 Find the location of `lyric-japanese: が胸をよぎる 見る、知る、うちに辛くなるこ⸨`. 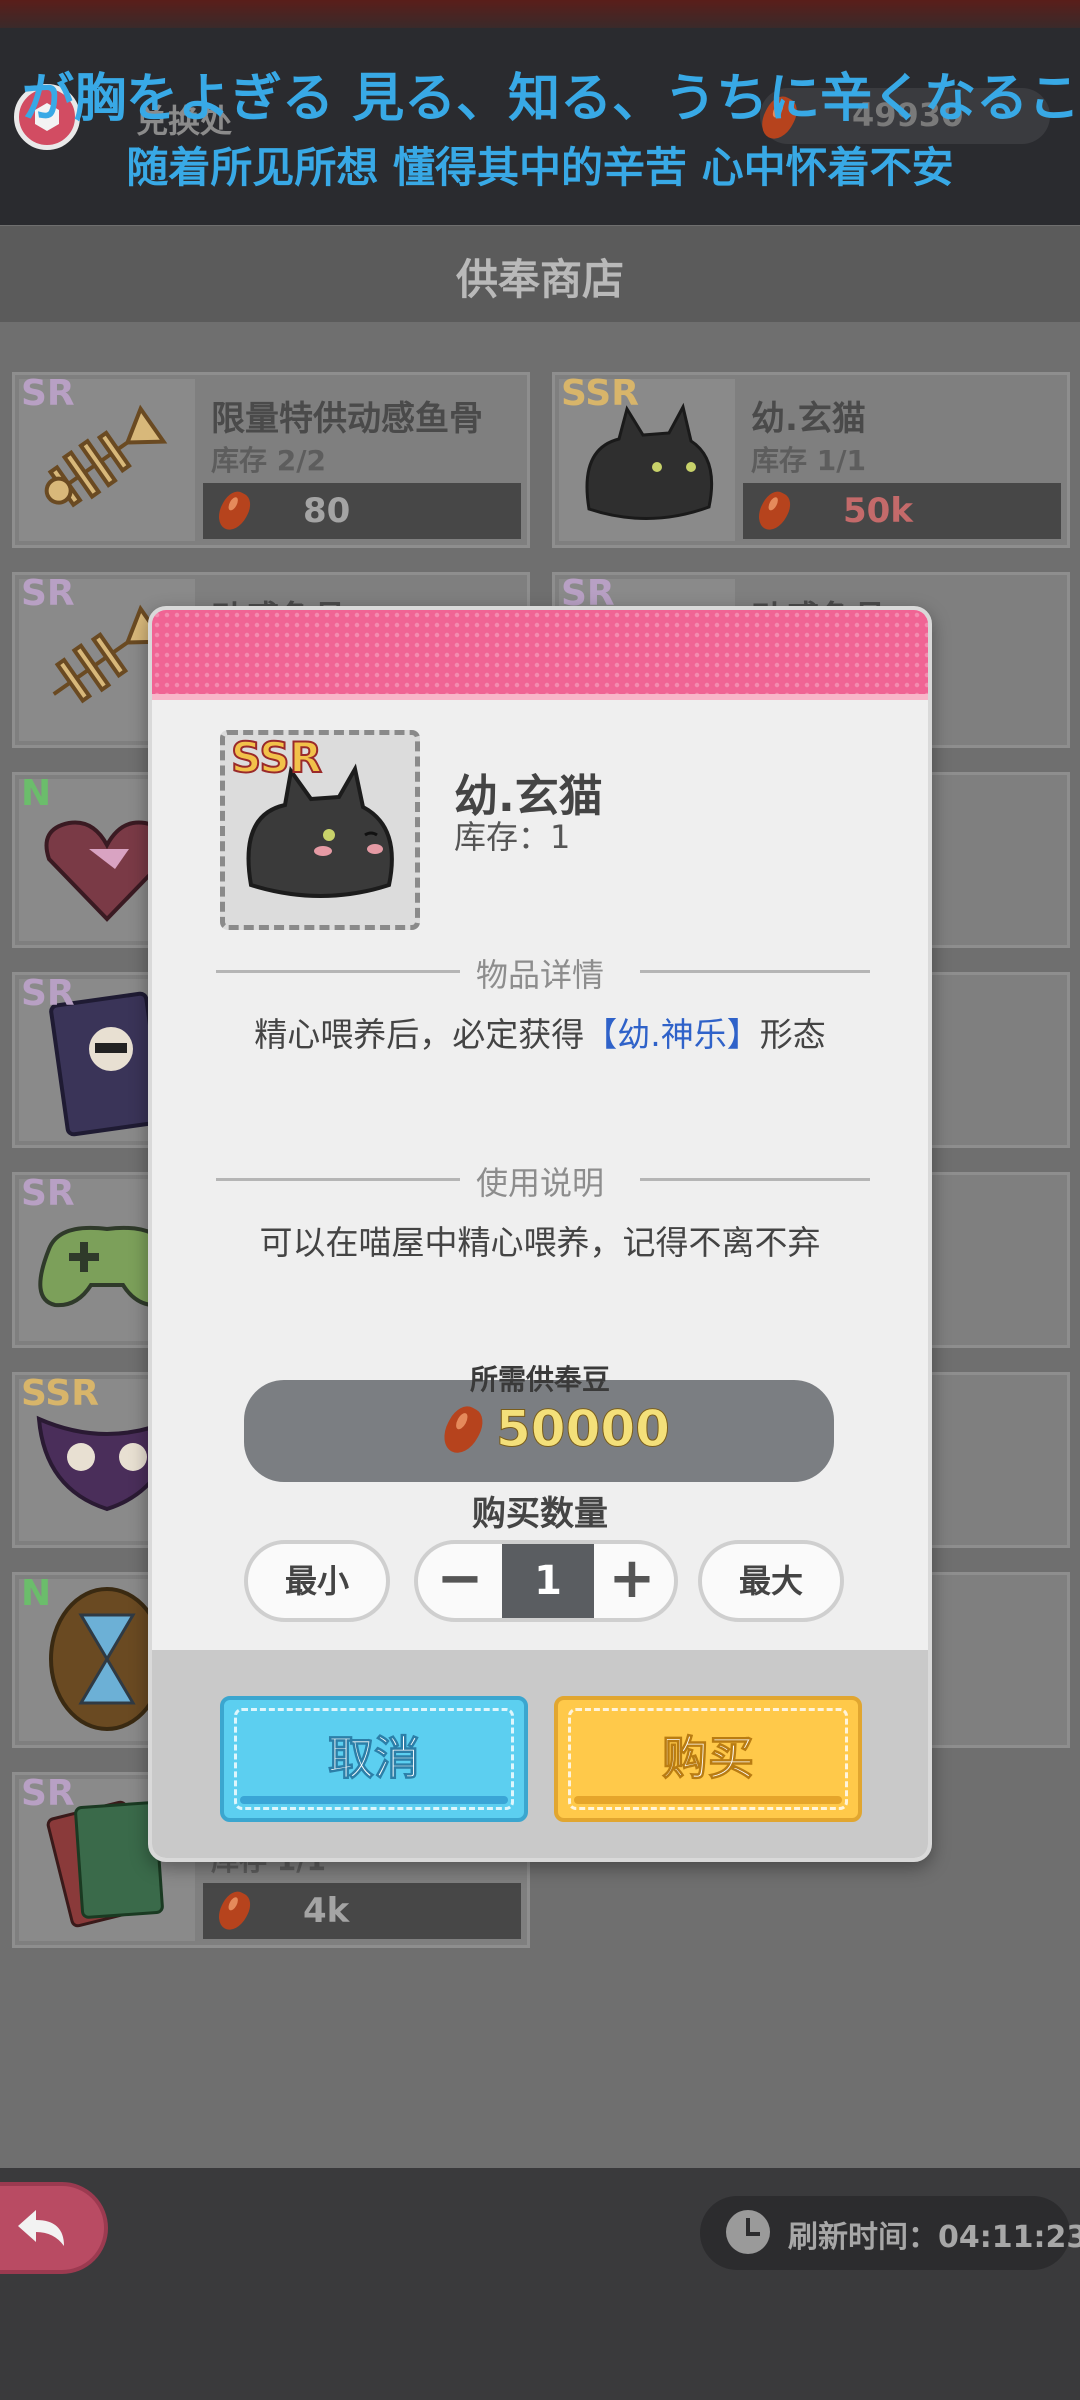

lyric-japanese: が胸をよぎる 見る、知る、うちに辛くなるこ⸨ is located at coordinates (551, 99).